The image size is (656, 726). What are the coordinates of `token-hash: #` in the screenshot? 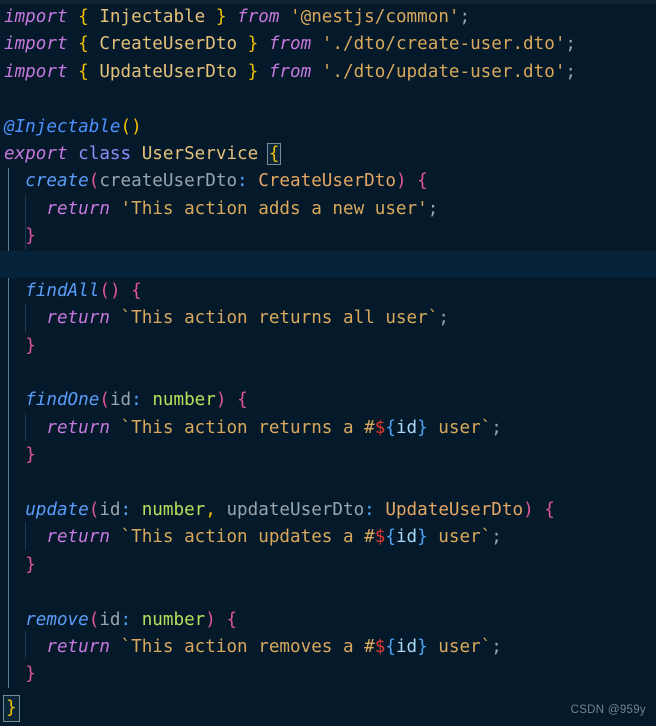 It's located at (369, 427).